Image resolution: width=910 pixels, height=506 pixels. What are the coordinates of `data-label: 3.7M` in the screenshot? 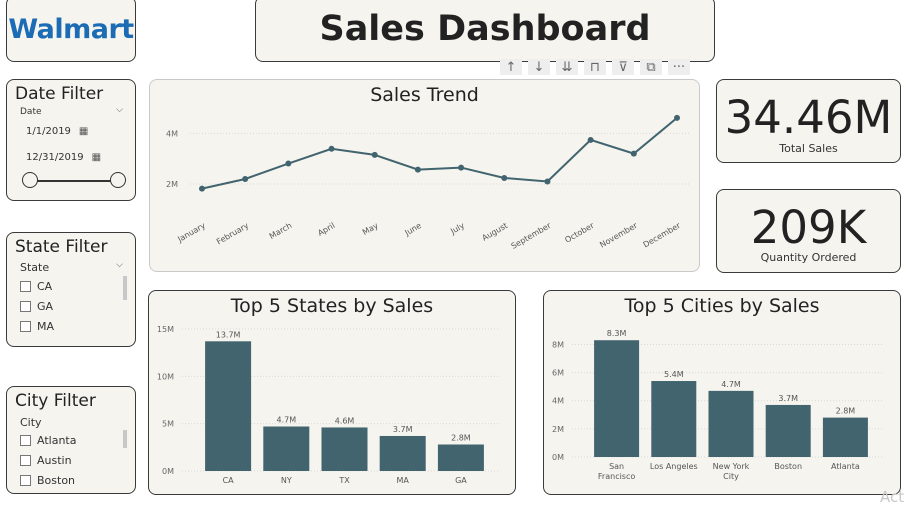 It's located at (403, 429).